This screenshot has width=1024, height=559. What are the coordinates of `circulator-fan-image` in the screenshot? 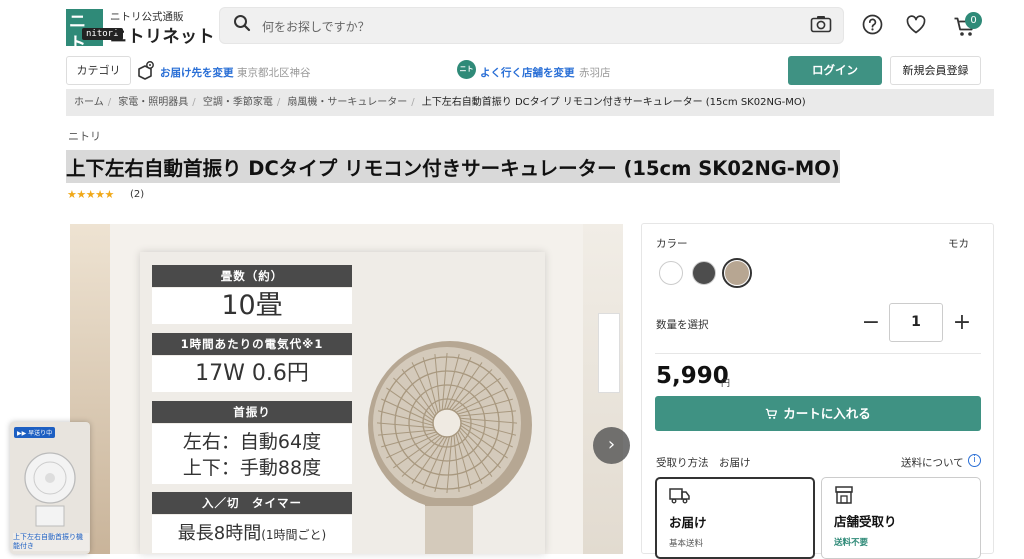 It's located at (450, 447).